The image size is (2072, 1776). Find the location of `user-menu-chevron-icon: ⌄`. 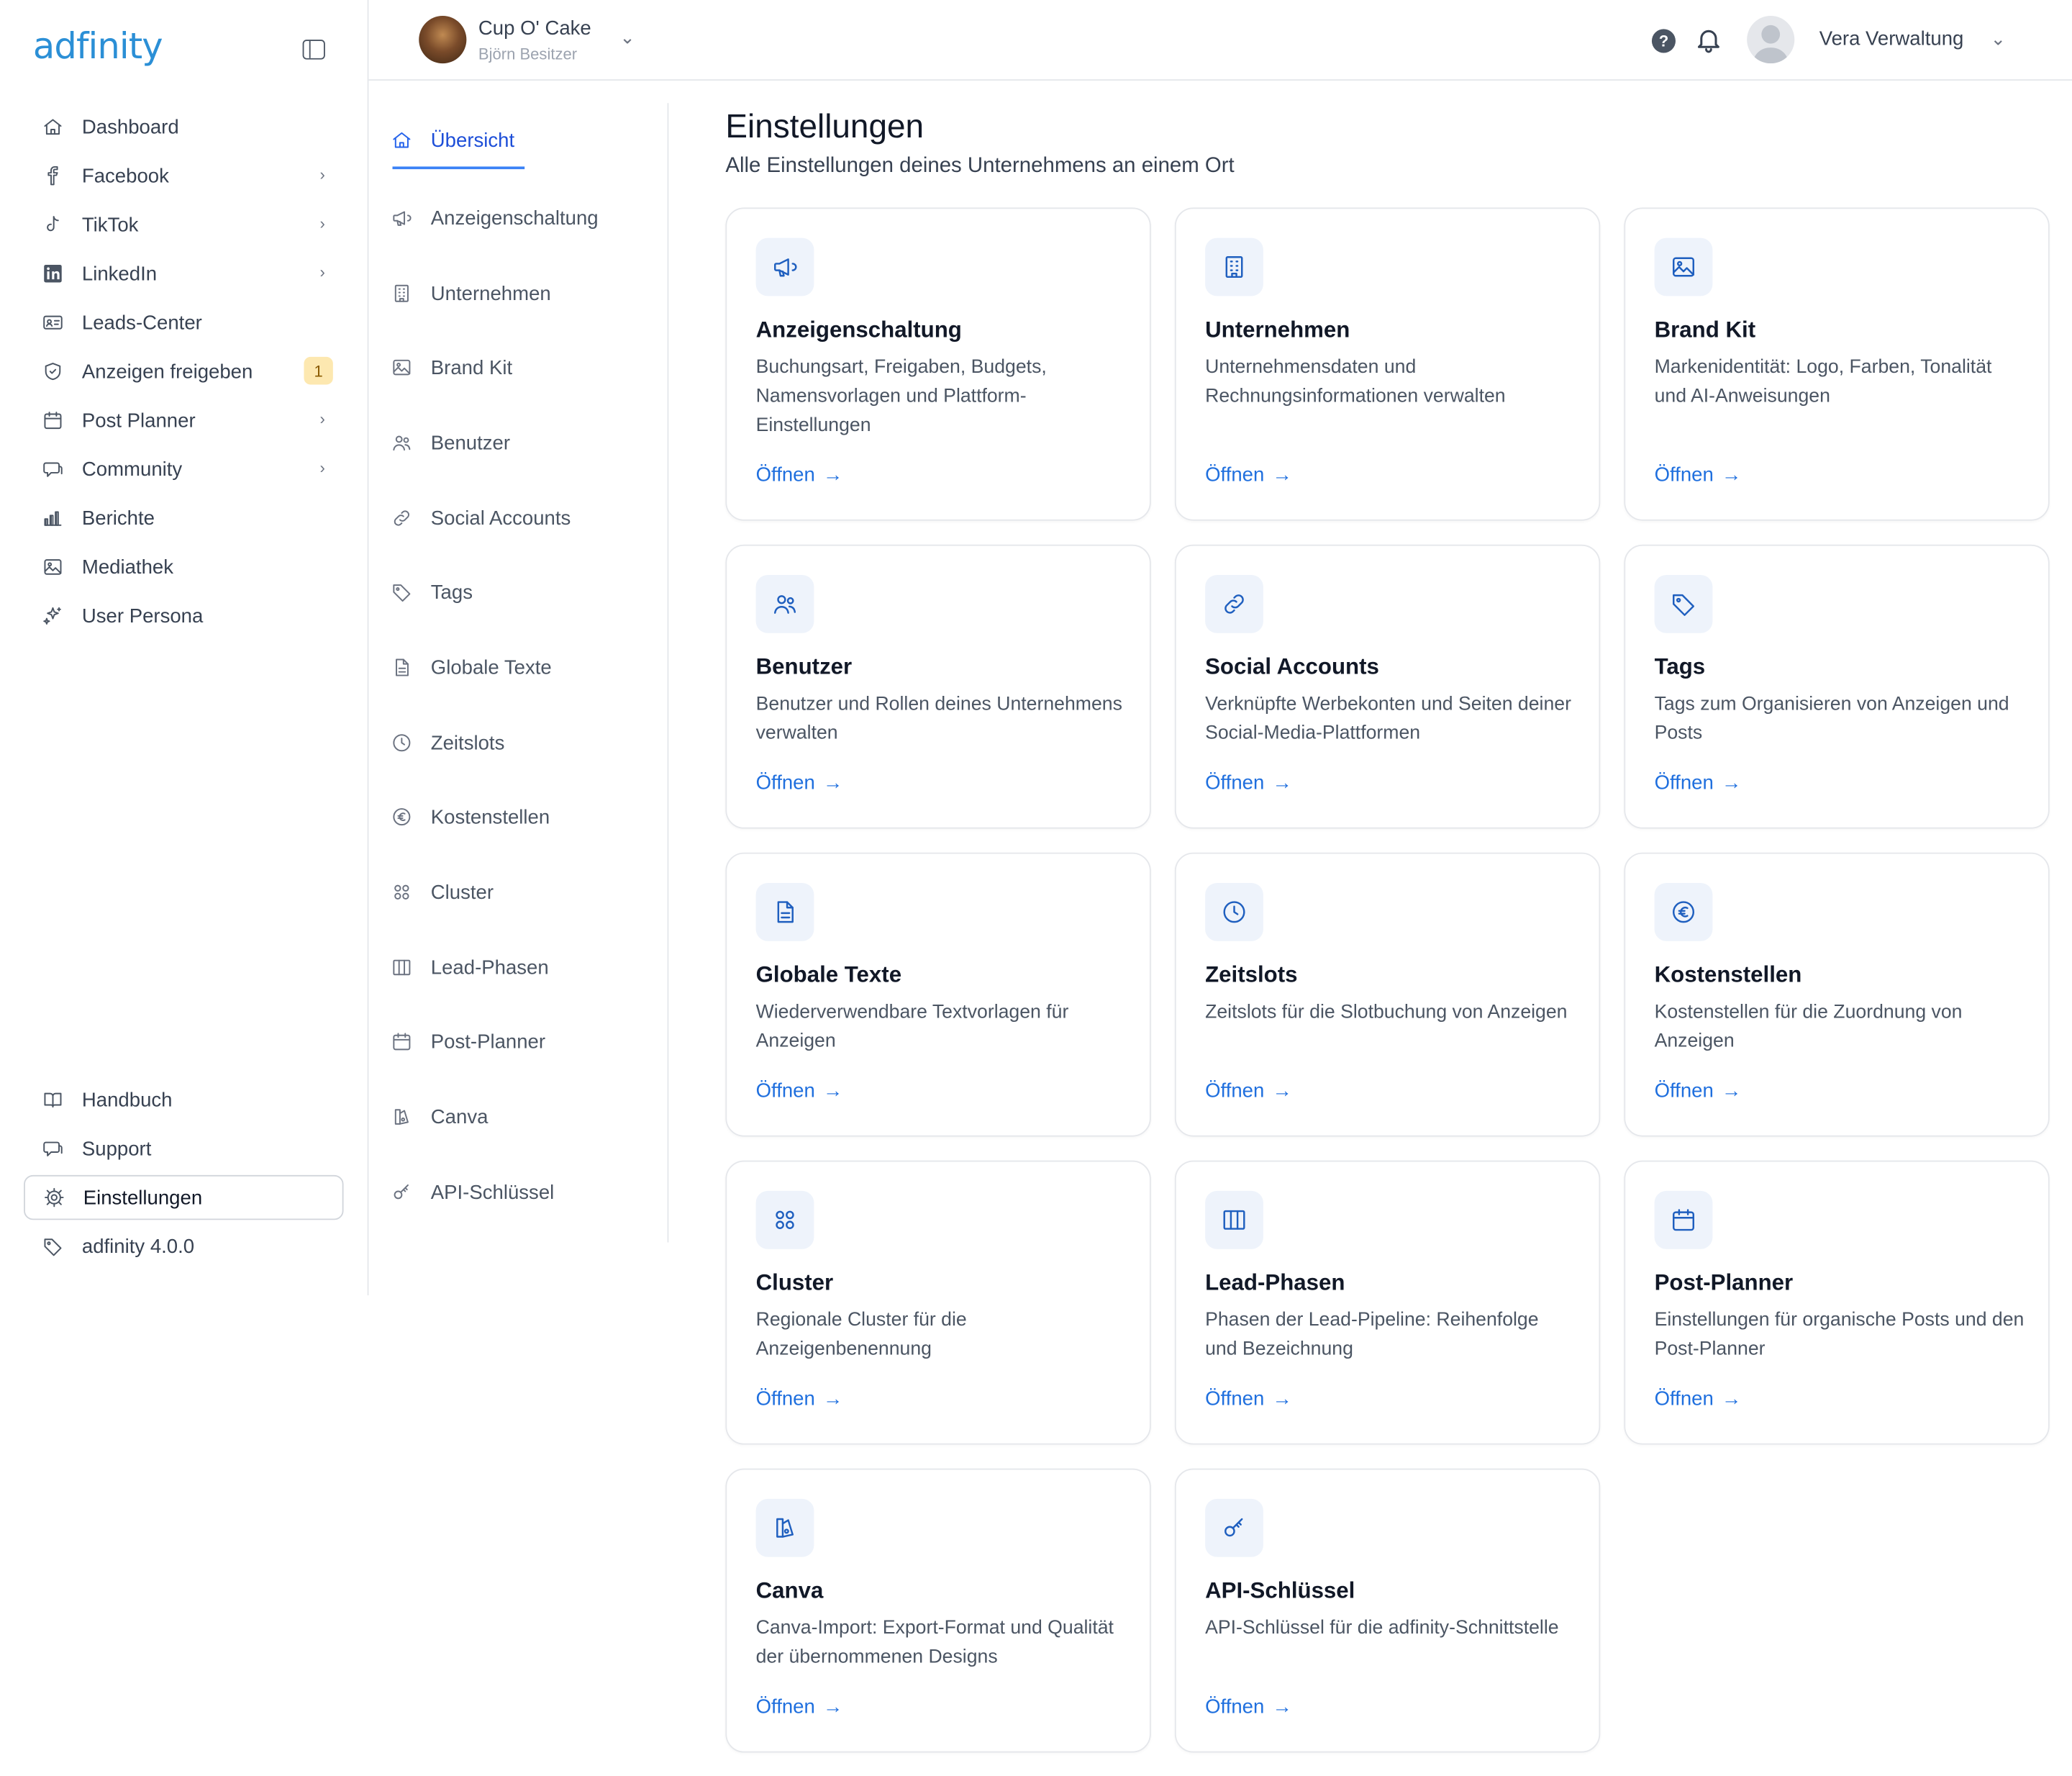

user-menu-chevron-icon: ⌄ is located at coordinates (1999, 39).